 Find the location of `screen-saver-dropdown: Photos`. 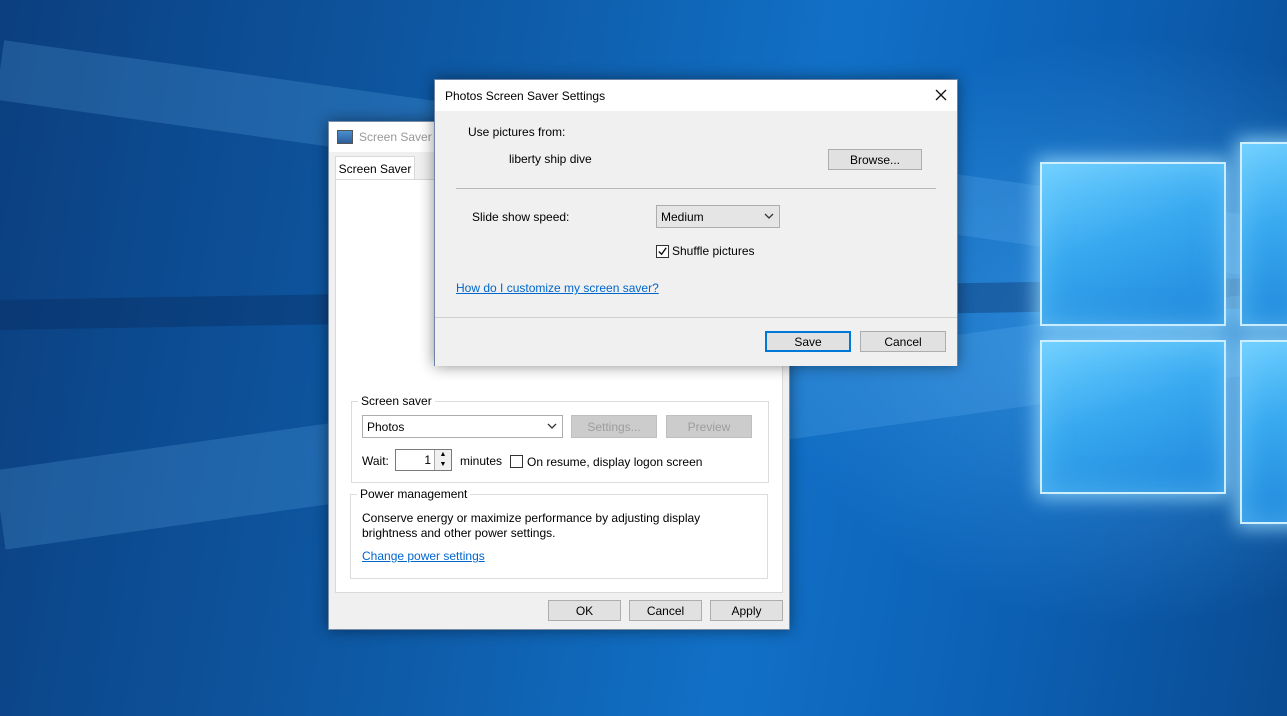

screen-saver-dropdown: Photos is located at coordinates (462, 426).